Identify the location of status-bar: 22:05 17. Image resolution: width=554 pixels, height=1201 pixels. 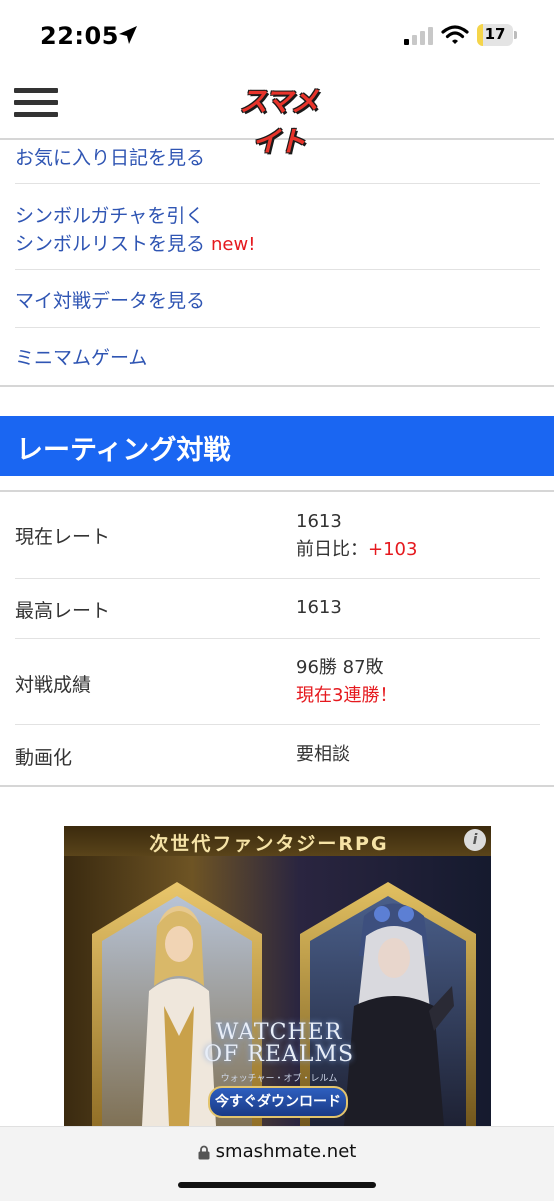
(277, 36).